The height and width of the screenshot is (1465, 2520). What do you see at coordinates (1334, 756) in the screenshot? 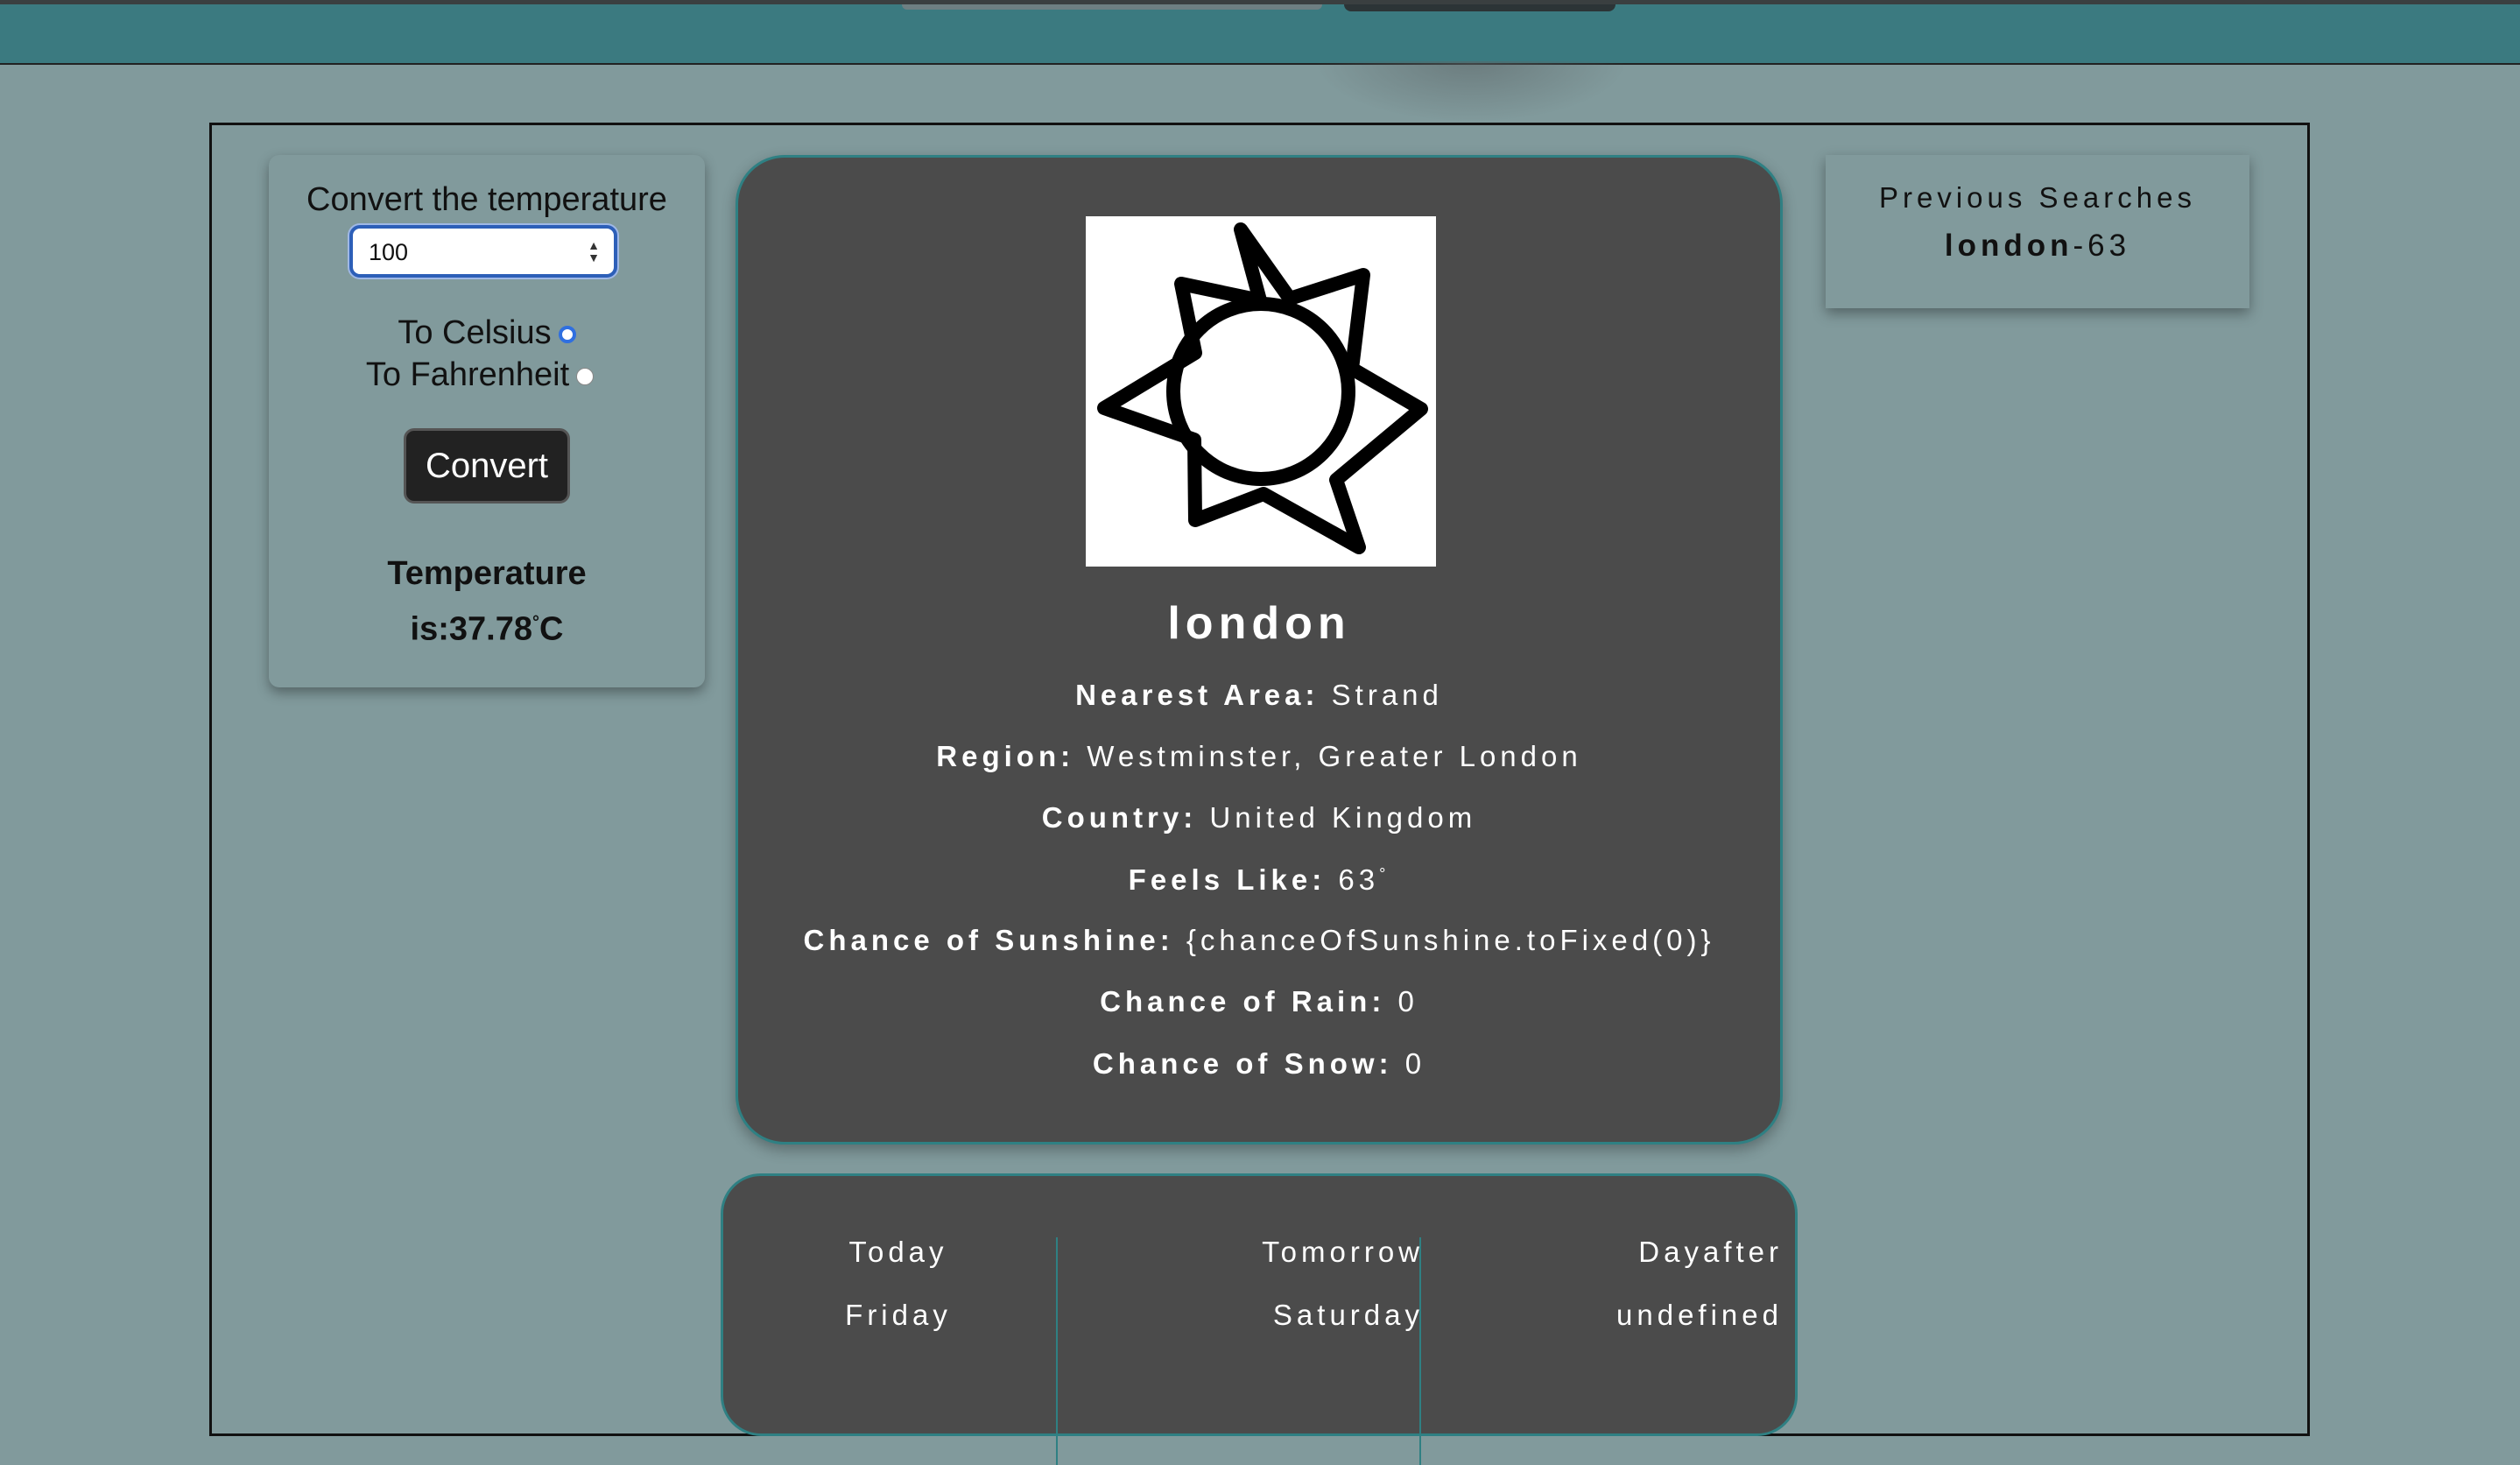
I see `region-value: Westminster, Greater London` at bounding box center [1334, 756].